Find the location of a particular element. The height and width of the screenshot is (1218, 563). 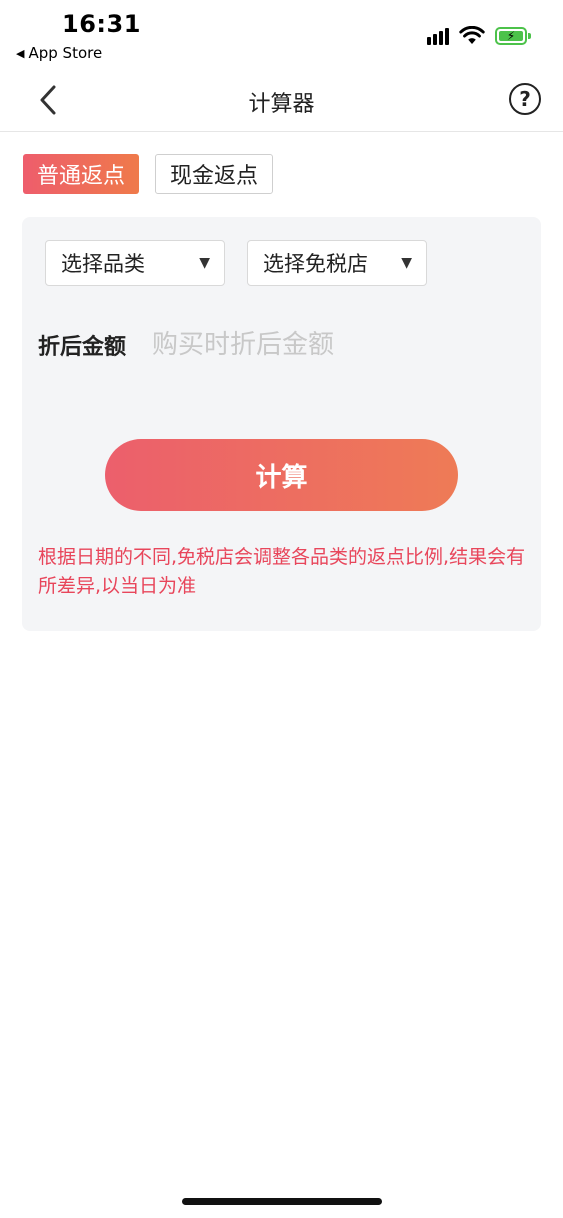

store-select-value: 选择免税店 is located at coordinates (315, 264).